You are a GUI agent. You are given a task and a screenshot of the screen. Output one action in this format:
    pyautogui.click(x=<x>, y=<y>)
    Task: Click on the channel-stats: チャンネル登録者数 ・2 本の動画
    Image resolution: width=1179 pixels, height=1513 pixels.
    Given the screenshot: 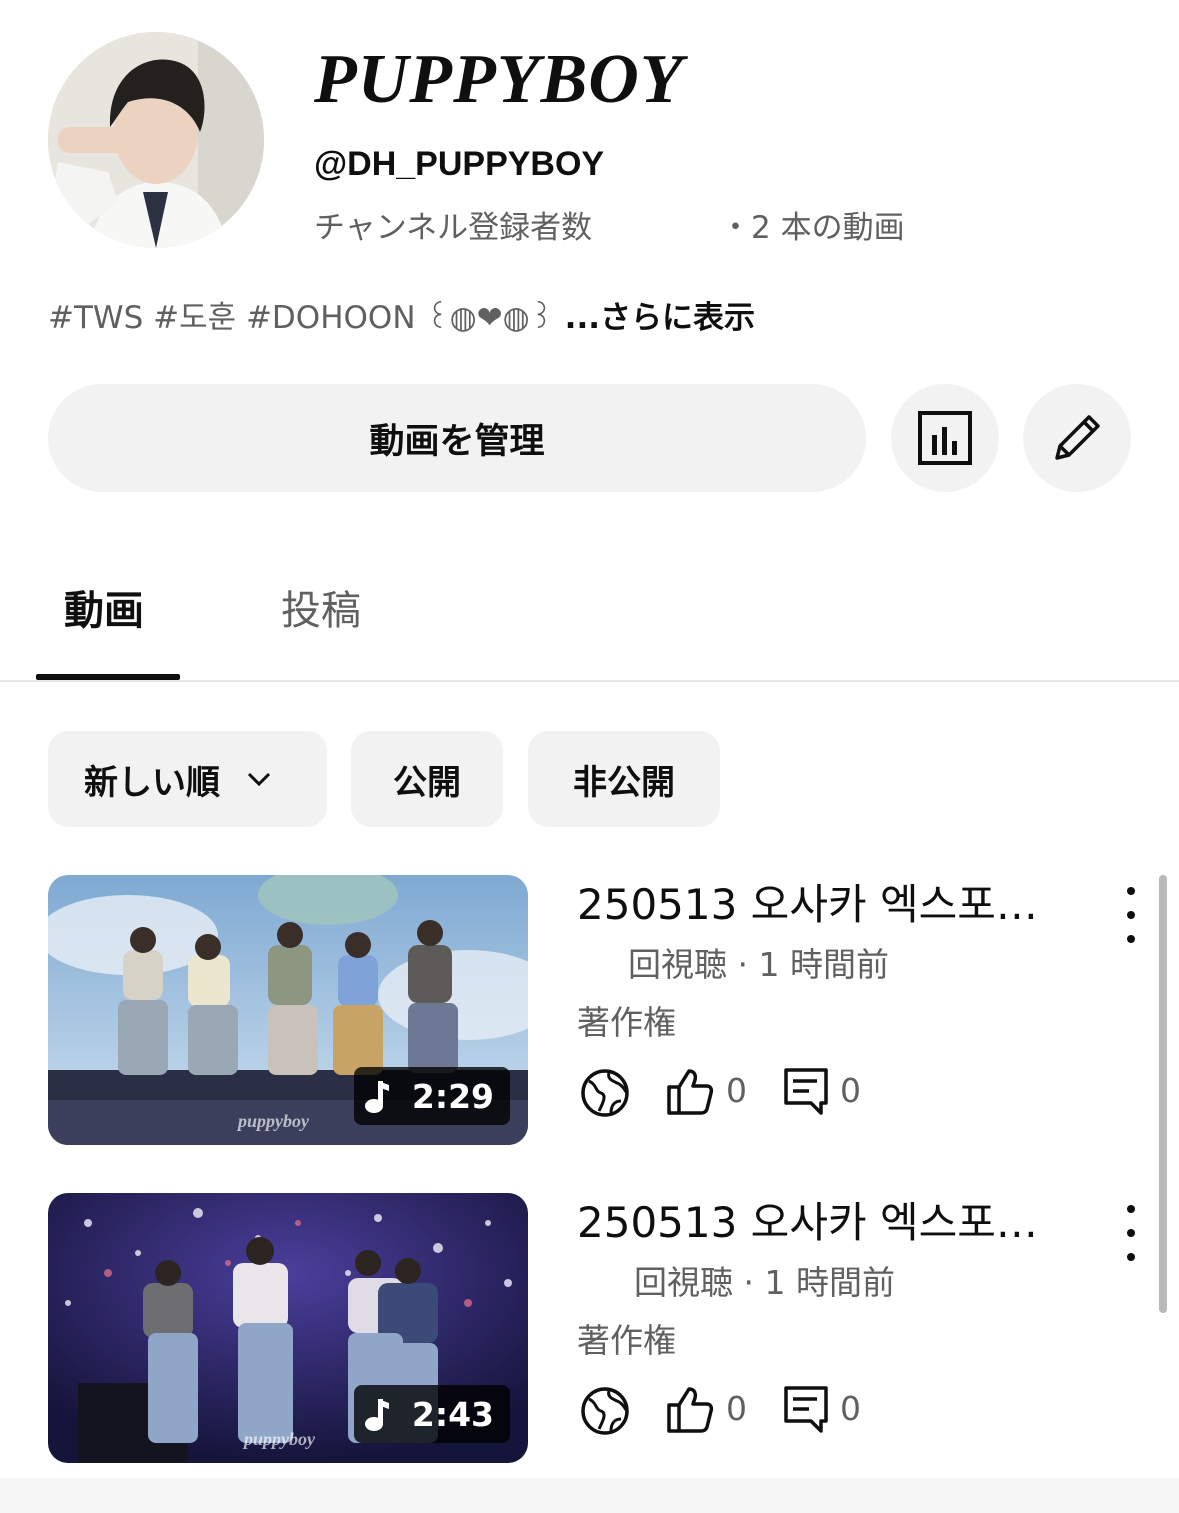 What is the action you would take?
    pyautogui.click(x=609, y=228)
    